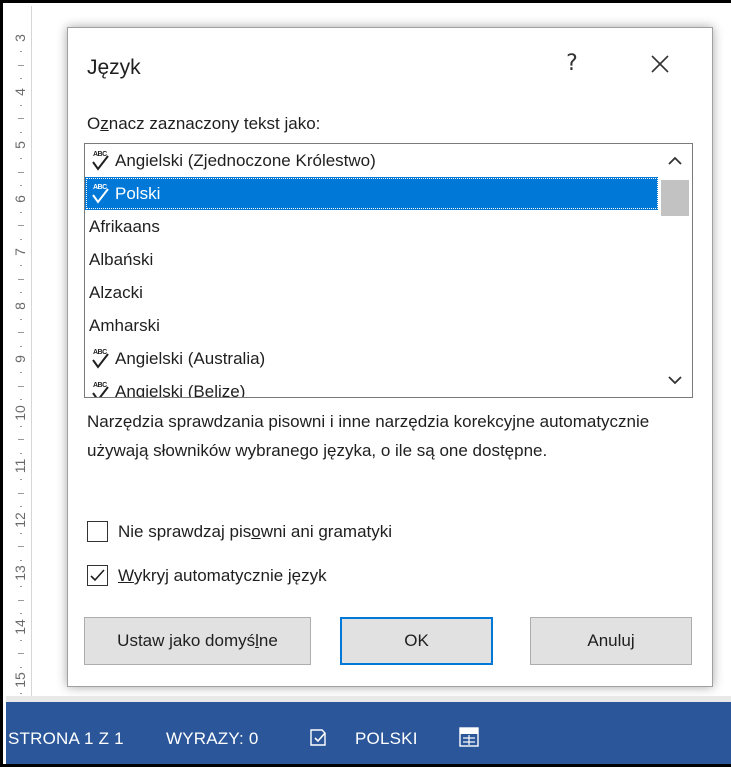 Image resolution: width=731 pixels, height=767 pixels. Describe the element at coordinates (372, 358) in the screenshot. I see `language-list-item: ABC Angielski (Australia)` at that location.